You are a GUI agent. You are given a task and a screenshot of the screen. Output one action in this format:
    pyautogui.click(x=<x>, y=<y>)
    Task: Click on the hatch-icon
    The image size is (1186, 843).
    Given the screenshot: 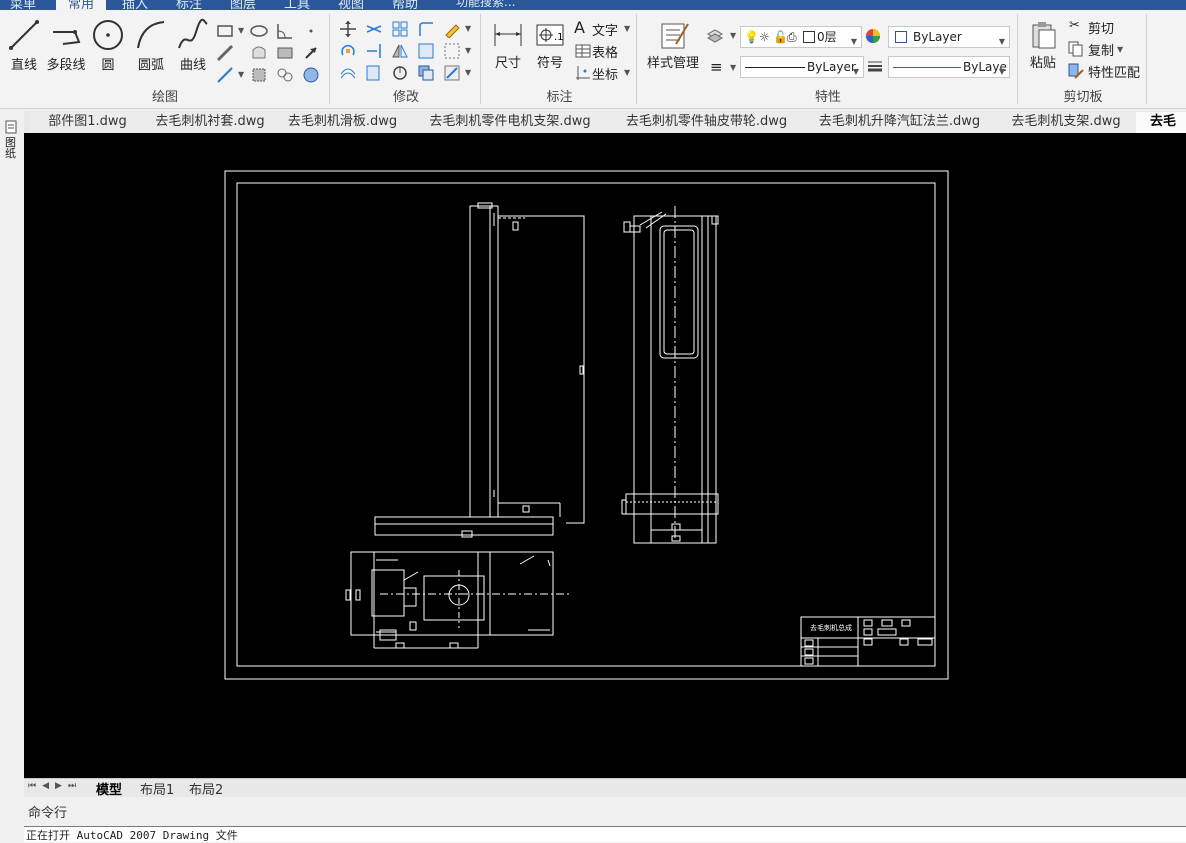 What is the action you would take?
    pyautogui.click(x=285, y=53)
    